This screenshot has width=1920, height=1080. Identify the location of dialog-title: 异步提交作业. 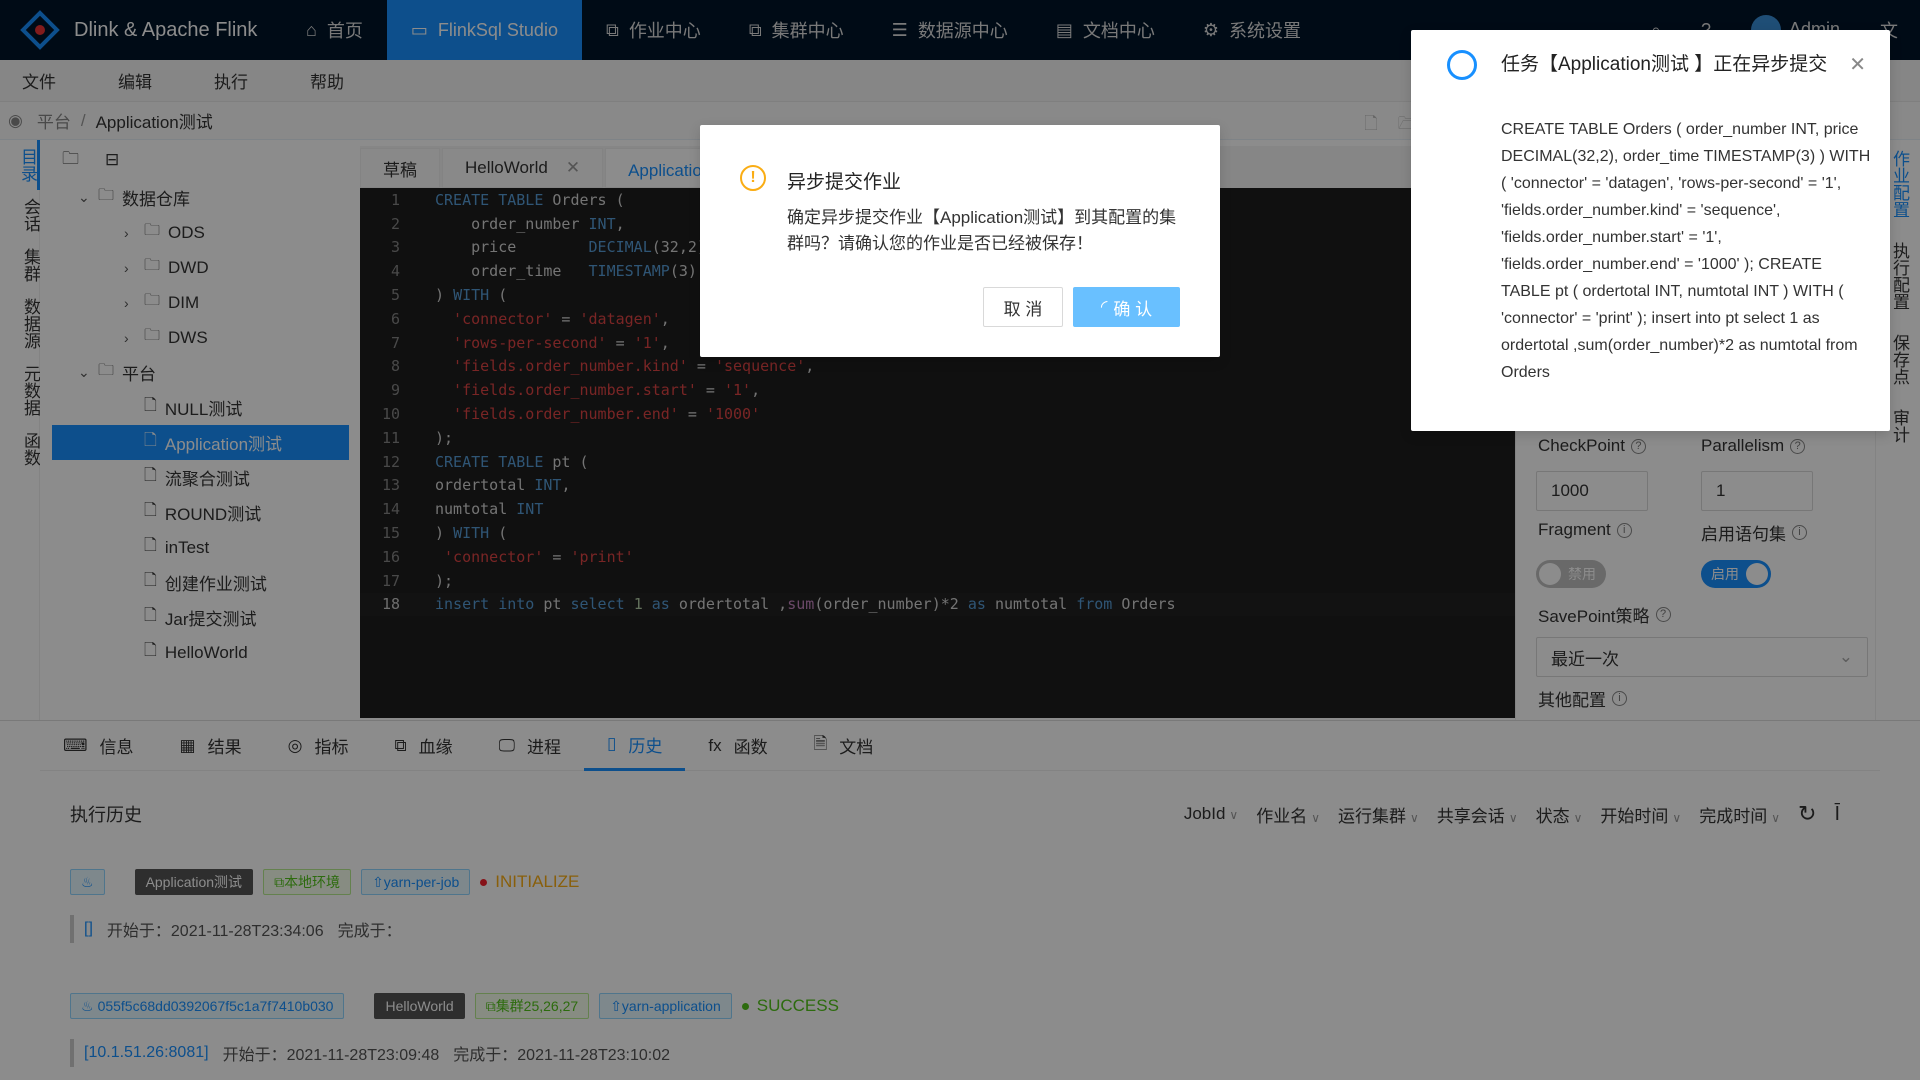
(844, 182).